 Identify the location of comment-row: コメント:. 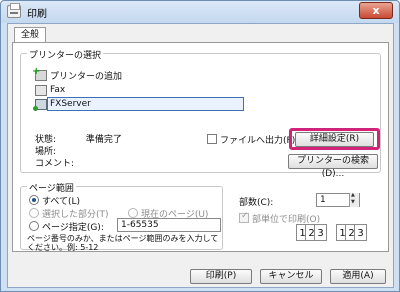
(55, 162).